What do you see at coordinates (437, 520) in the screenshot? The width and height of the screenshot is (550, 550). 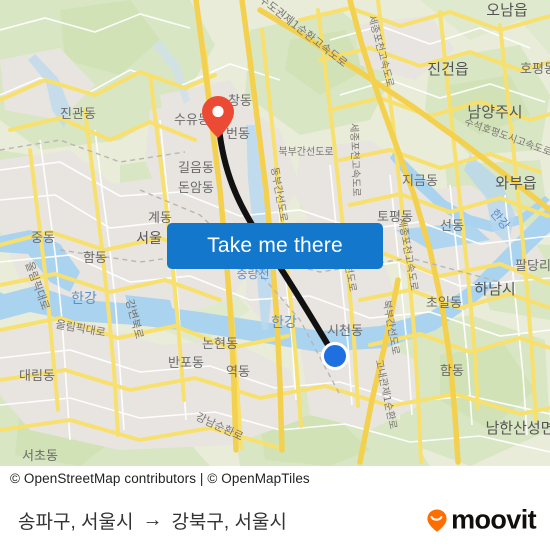 I see `moovit-pin-icon` at bounding box center [437, 520].